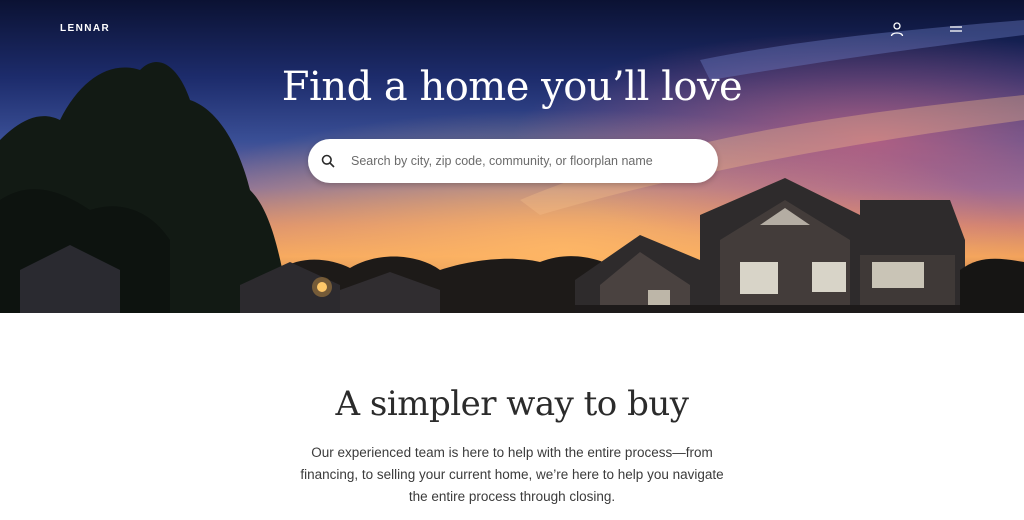 Image resolution: width=1024 pixels, height=520 pixels. I want to click on search-icon, so click(329, 161).